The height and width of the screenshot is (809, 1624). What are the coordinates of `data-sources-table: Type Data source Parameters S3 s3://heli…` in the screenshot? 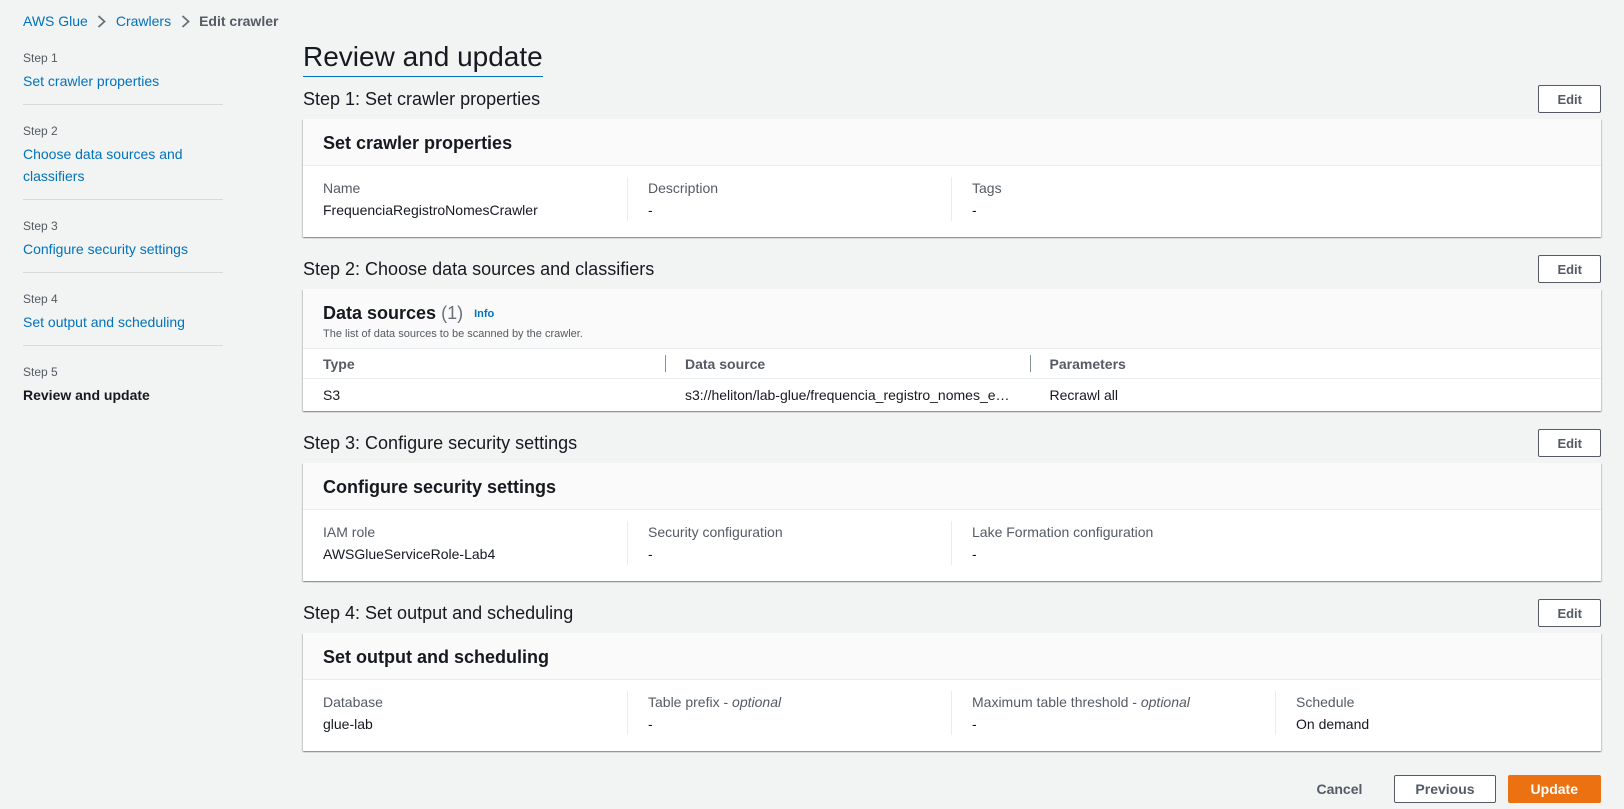 It's located at (952, 380).